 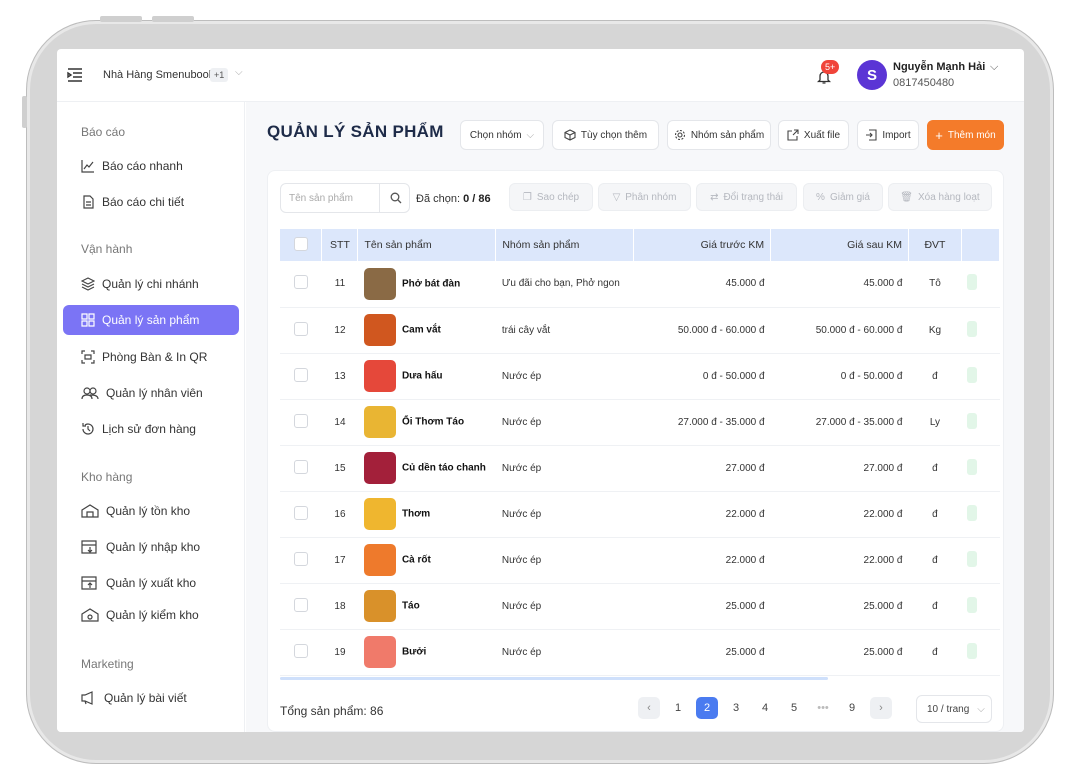 I want to click on sidebar-item-branches: Quản lý chi nhánh, so click(x=151, y=284).